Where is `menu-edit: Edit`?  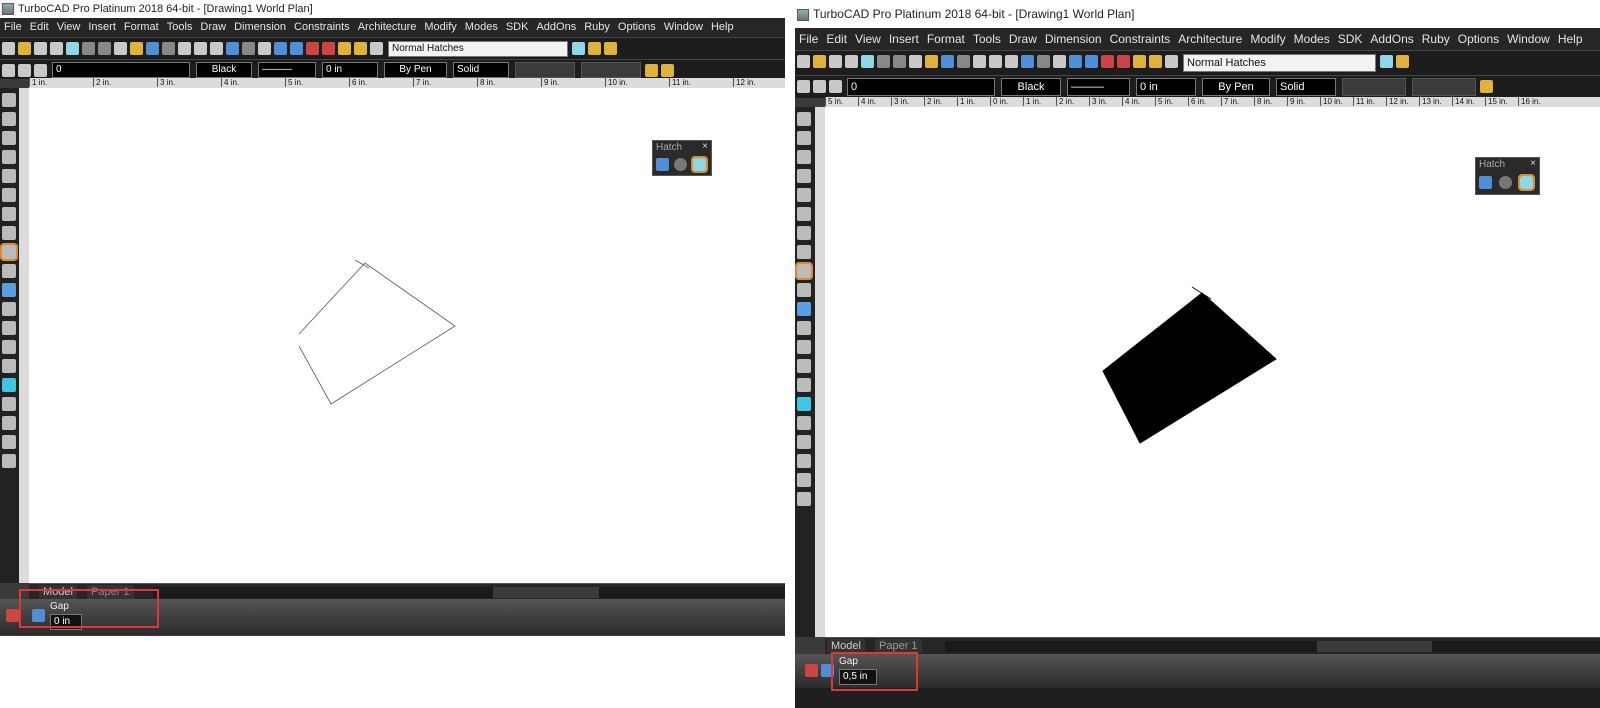
menu-edit: Edit is located at coordinates (836, 39).